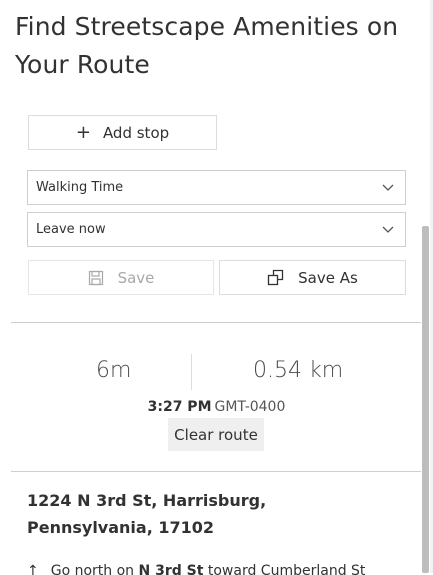  Describe the element at coordinates (80, 187) in the screenshot. I see `travel-mode-value: Walking Time` at that location.